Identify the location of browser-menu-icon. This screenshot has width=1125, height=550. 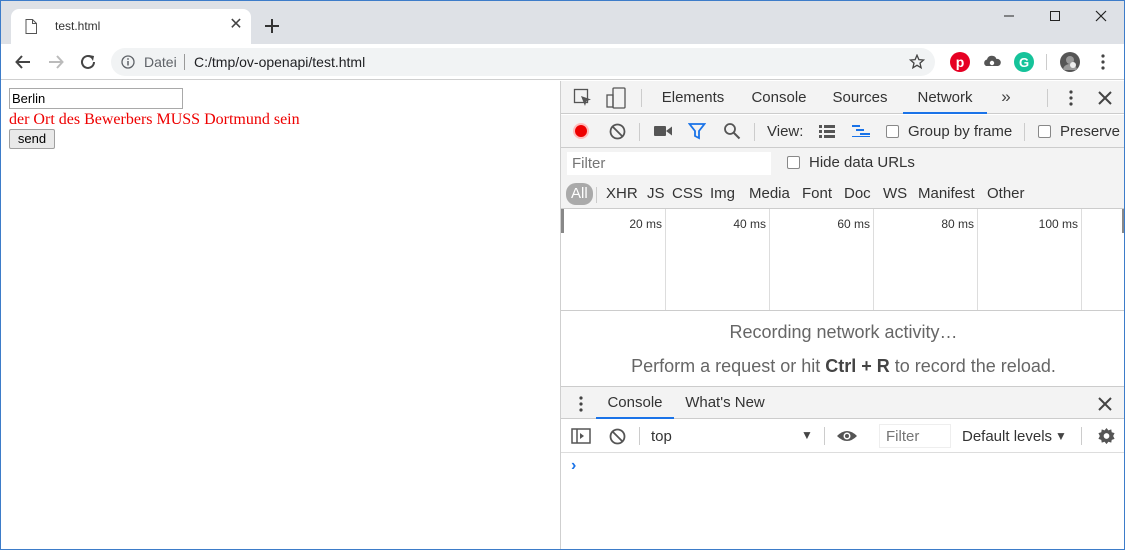
(1103, 62).